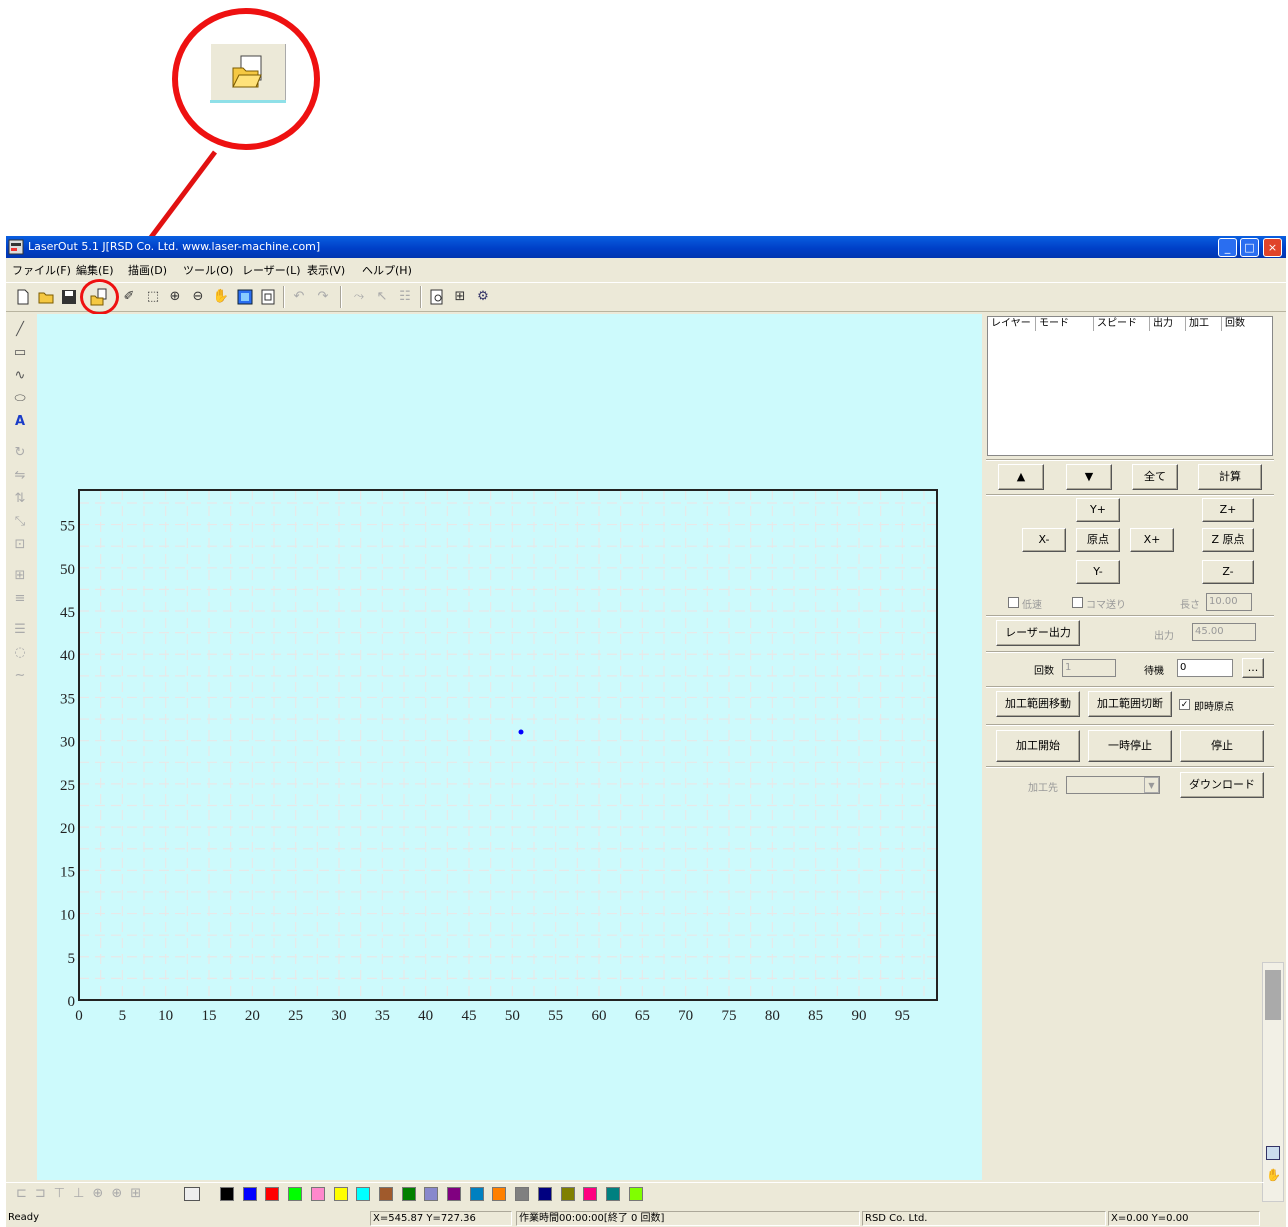 The height and width of the screenshot is (1227, 1288). Describe the element at coordinates (23, 297) in the screenshot. I see `new-file-icon` at that location.